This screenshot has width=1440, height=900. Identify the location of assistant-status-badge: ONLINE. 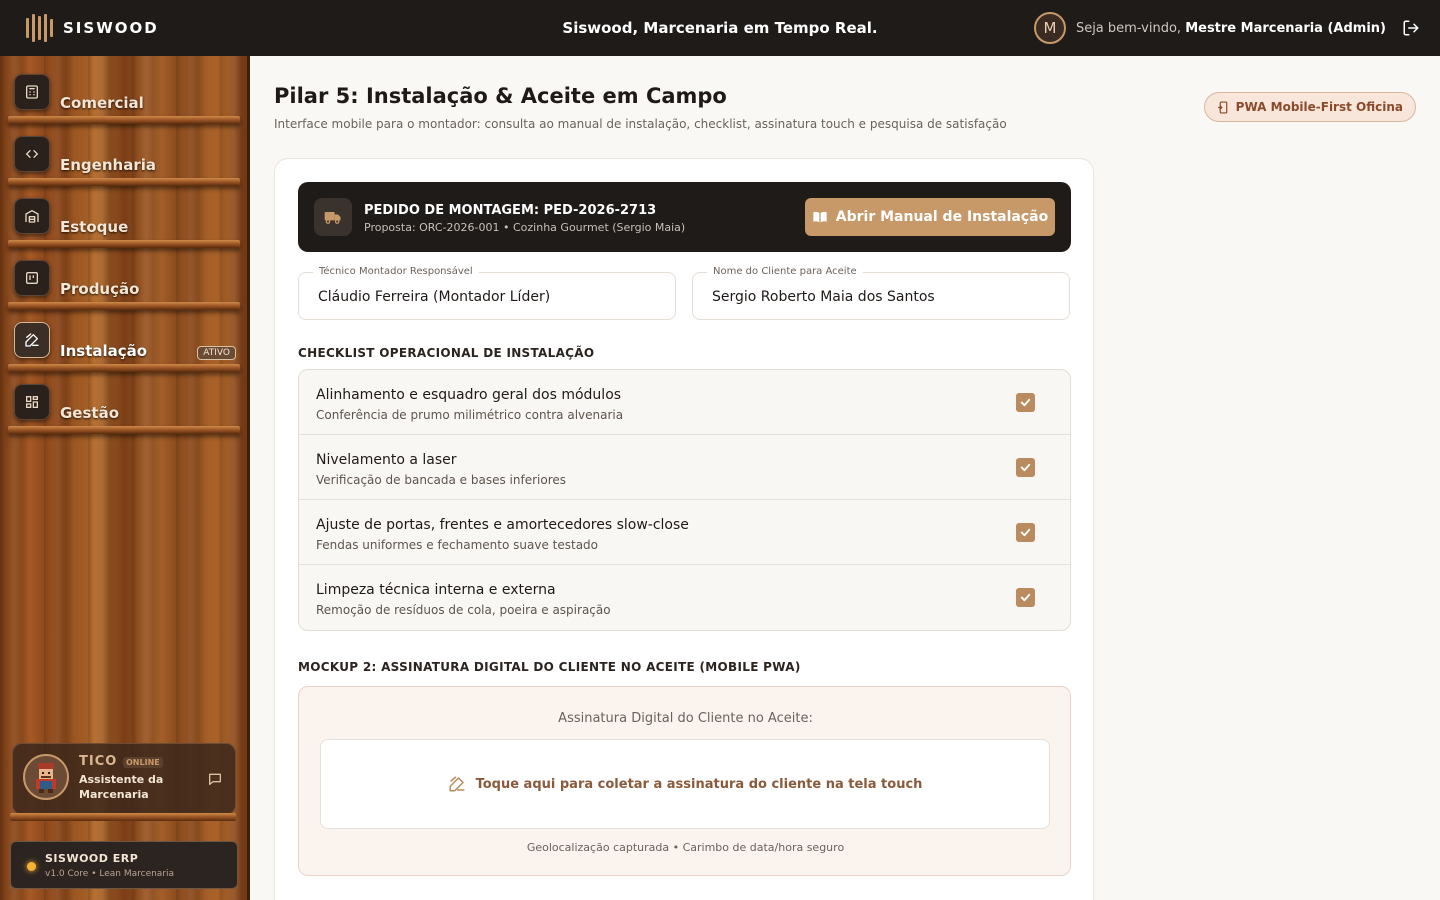
(143, 762).